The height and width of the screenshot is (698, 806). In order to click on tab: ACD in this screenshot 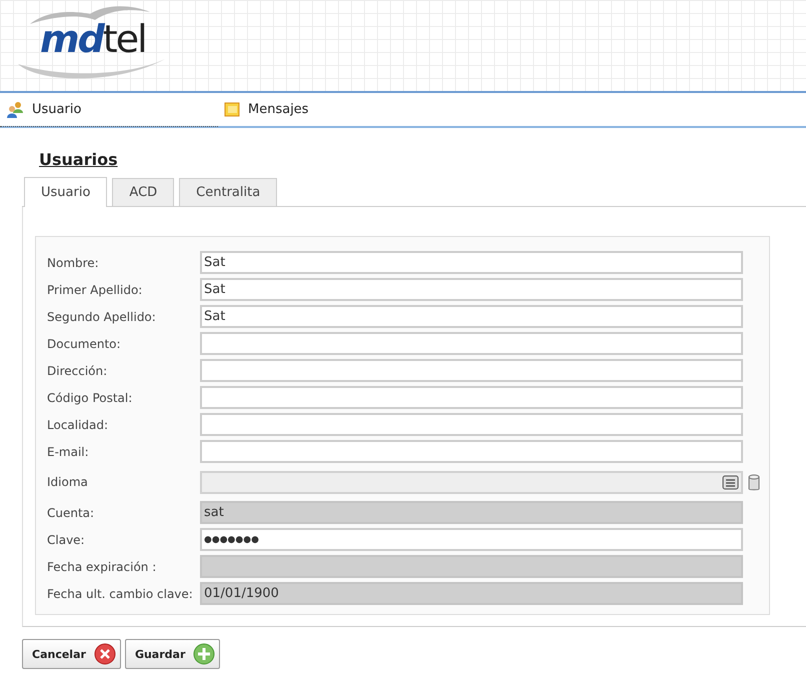, I will do `click(143, 192)`.